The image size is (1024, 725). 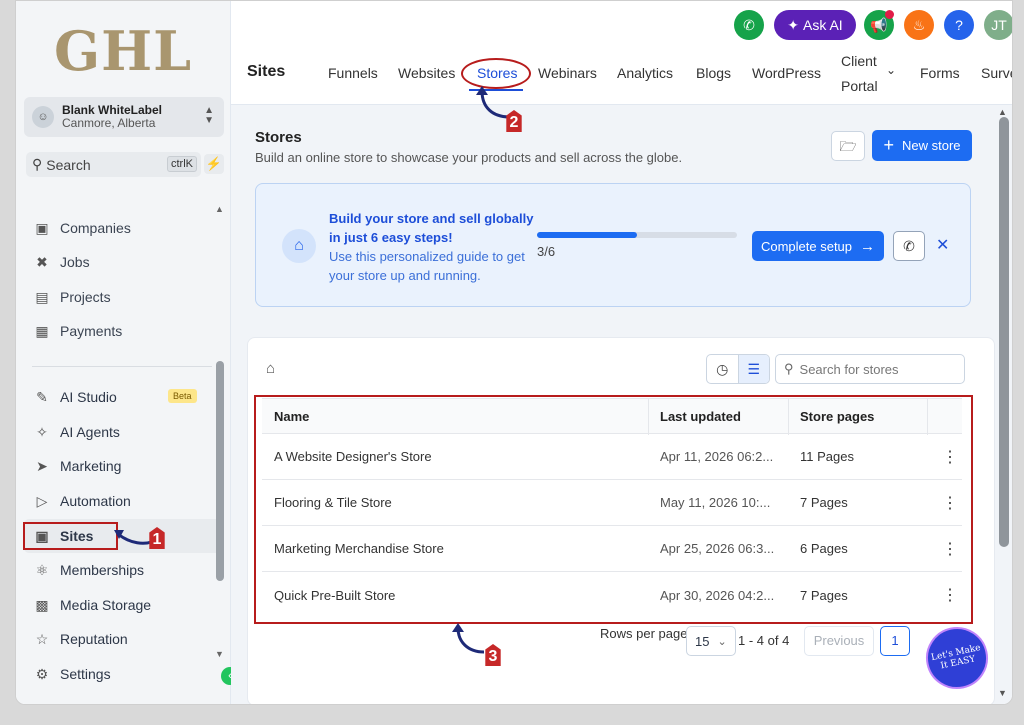 What do you see at coordinates (849, 369) in the screenshot?
I see `search-placeholder: Search for stores` at bounding box center [849, 369].